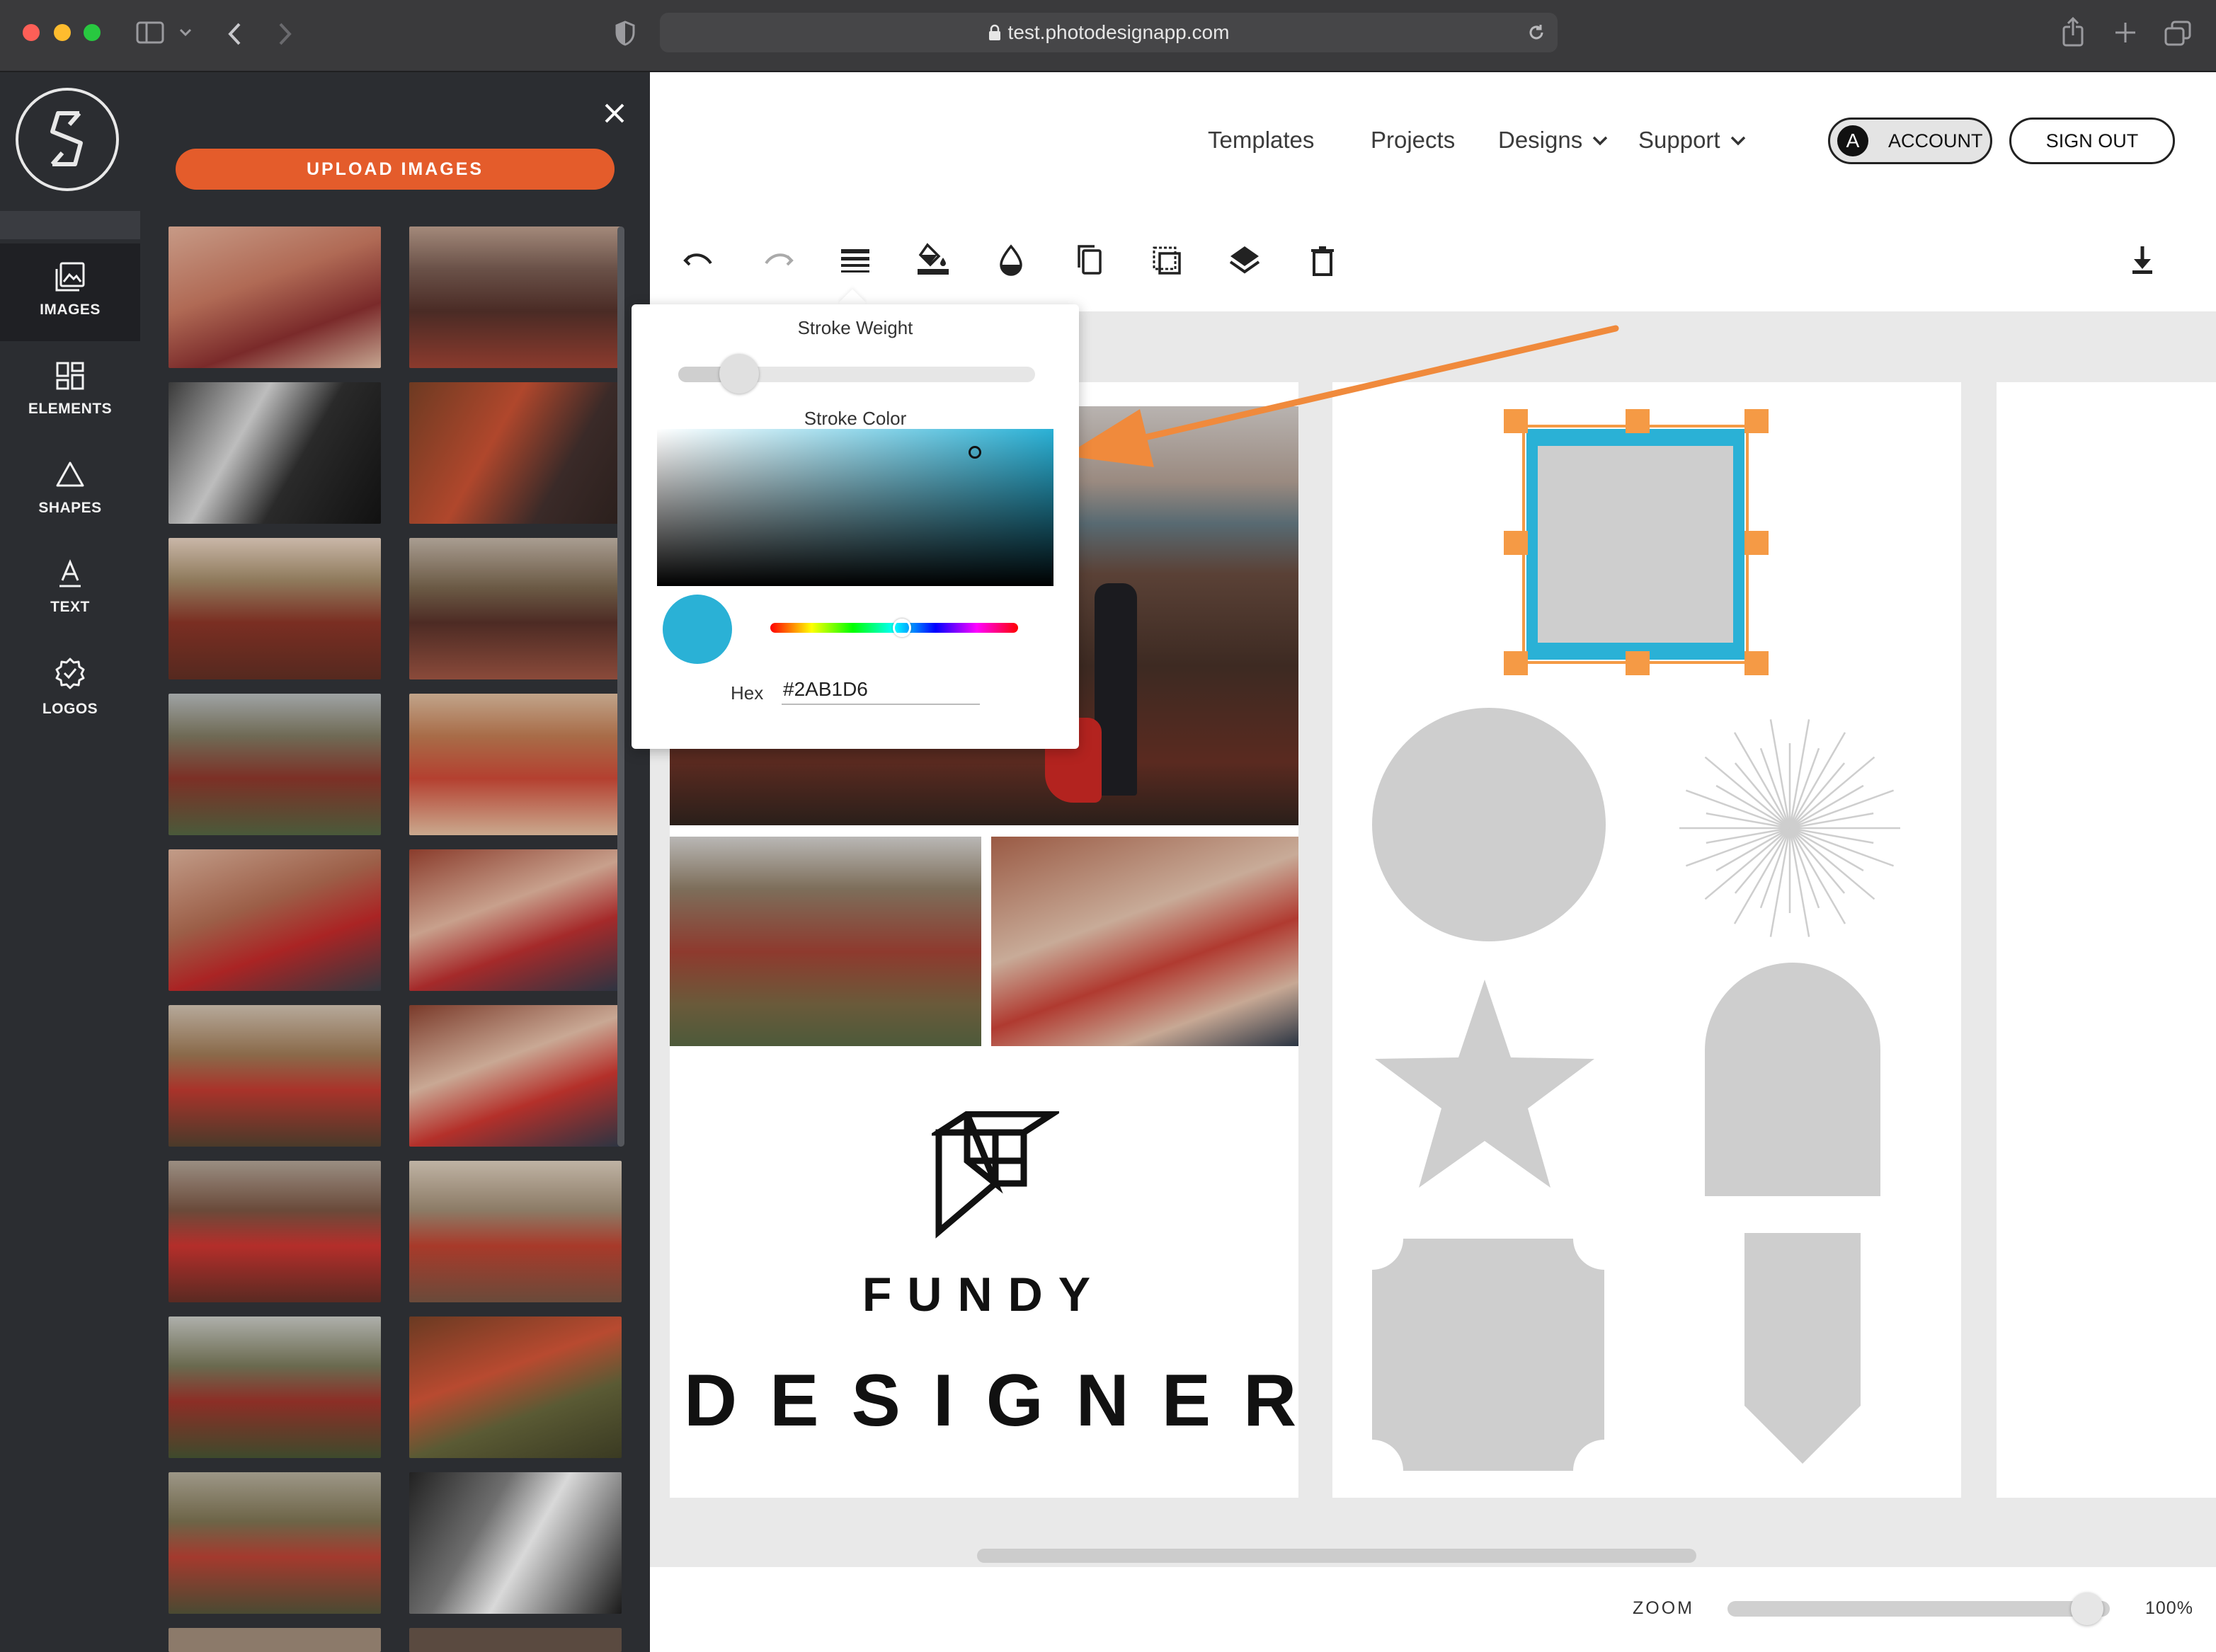 This screenshot has height=1652, width=2216. I want to click on sidebar-item-shapes: SHAPES, so click(70, 490).